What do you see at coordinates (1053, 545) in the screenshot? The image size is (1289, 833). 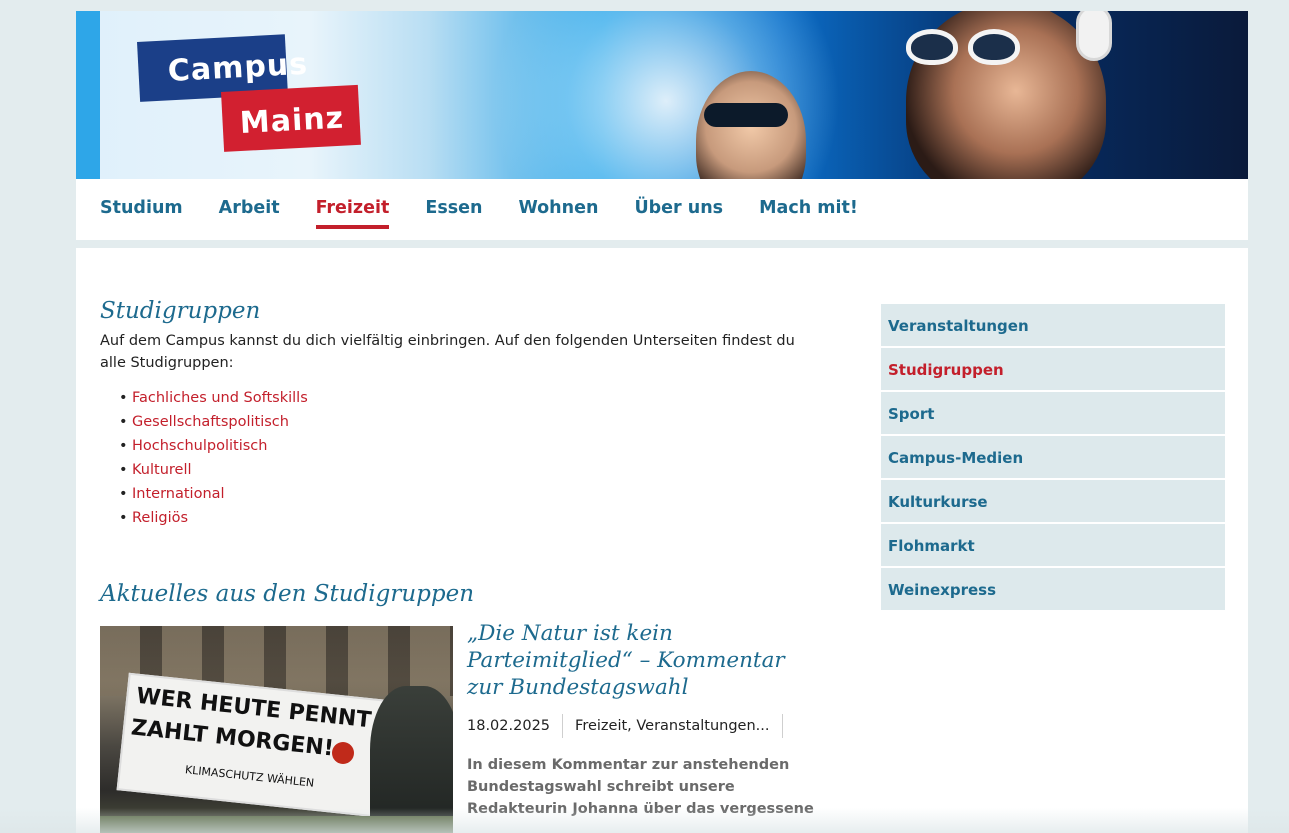 I see `sidebar-item-flohmarkt: Flohmarkt` at bounding box center [1053, 545].